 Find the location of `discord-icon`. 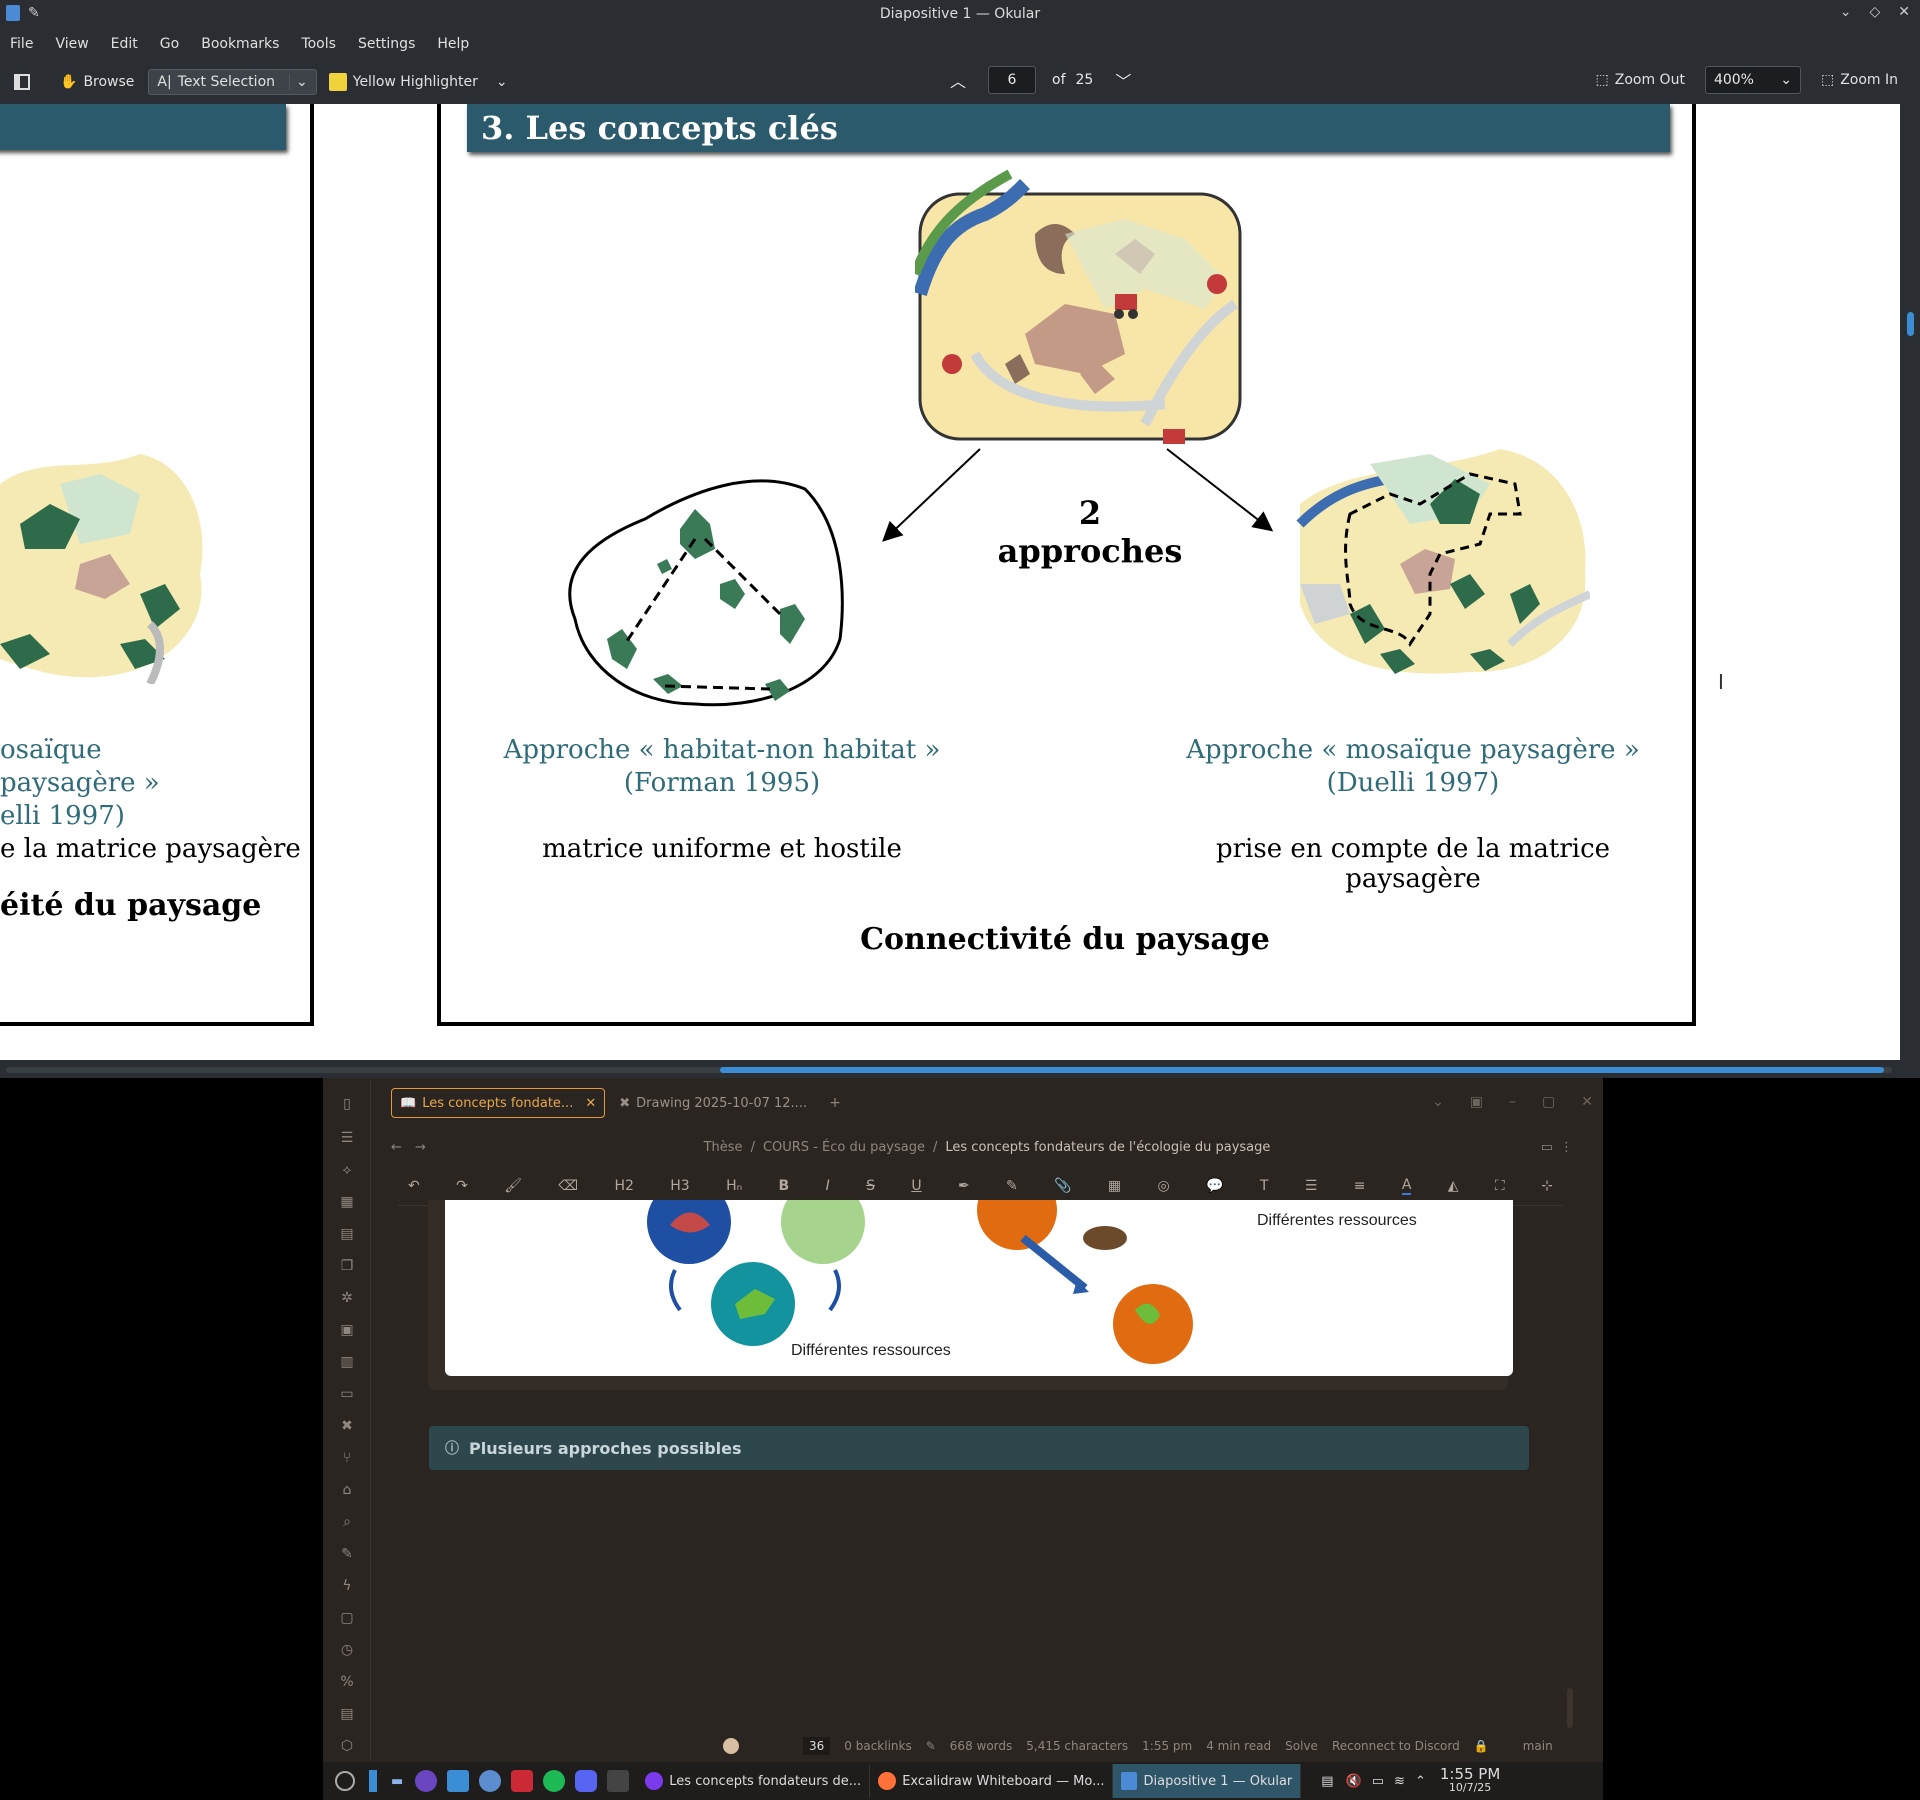

discord-icon is located at coordinates (586, 1781).